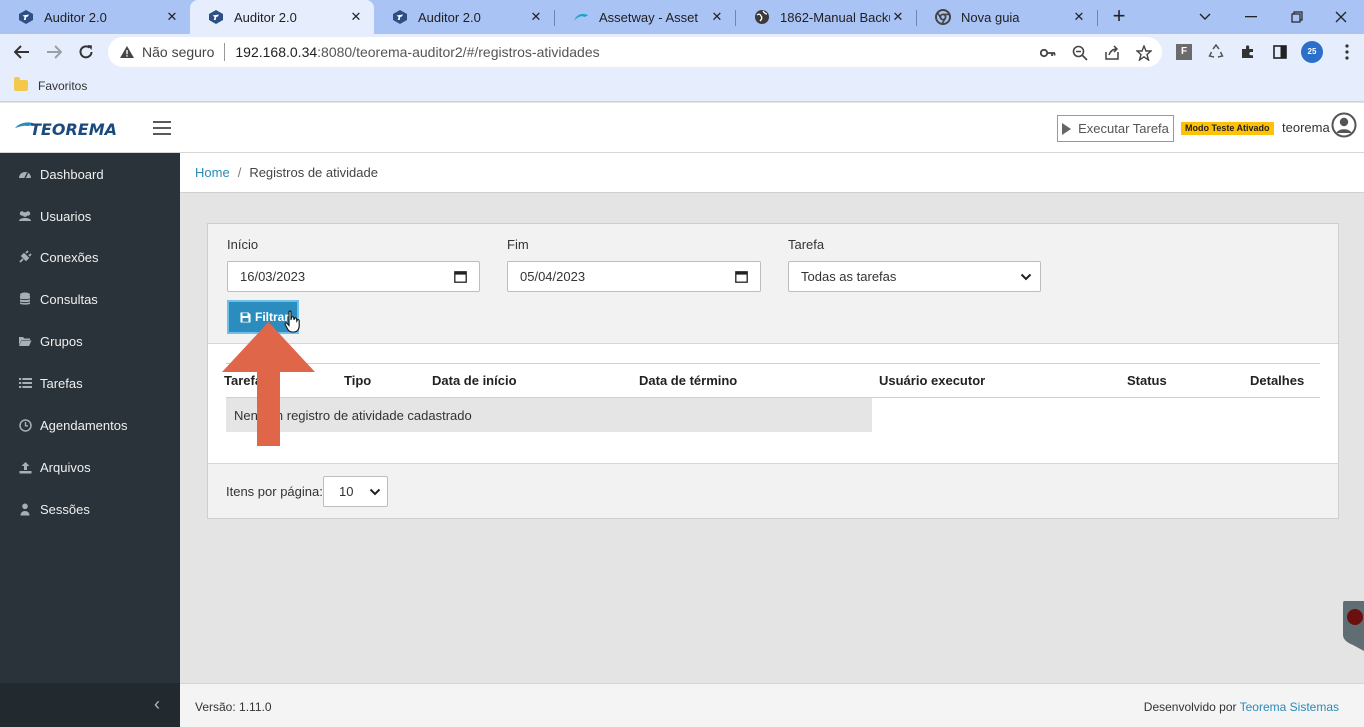  I want to click on items-per-page-select: 10, so click(355, 491).